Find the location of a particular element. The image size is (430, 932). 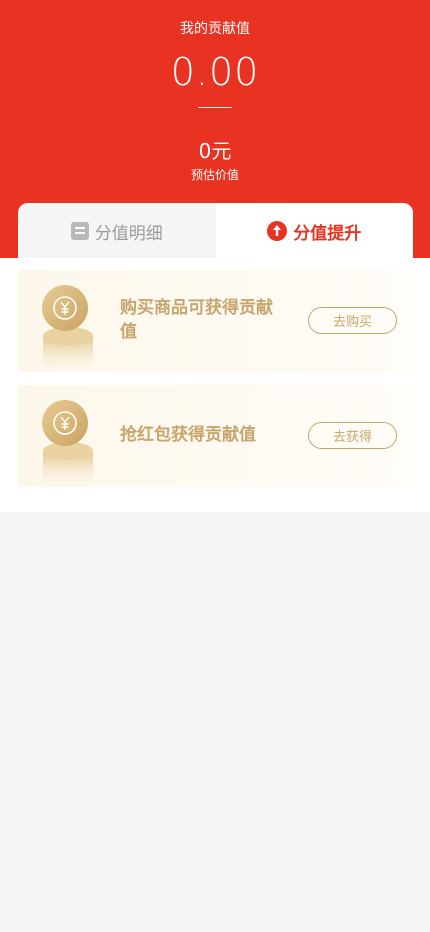

divider is located at coordinates (215, 107).